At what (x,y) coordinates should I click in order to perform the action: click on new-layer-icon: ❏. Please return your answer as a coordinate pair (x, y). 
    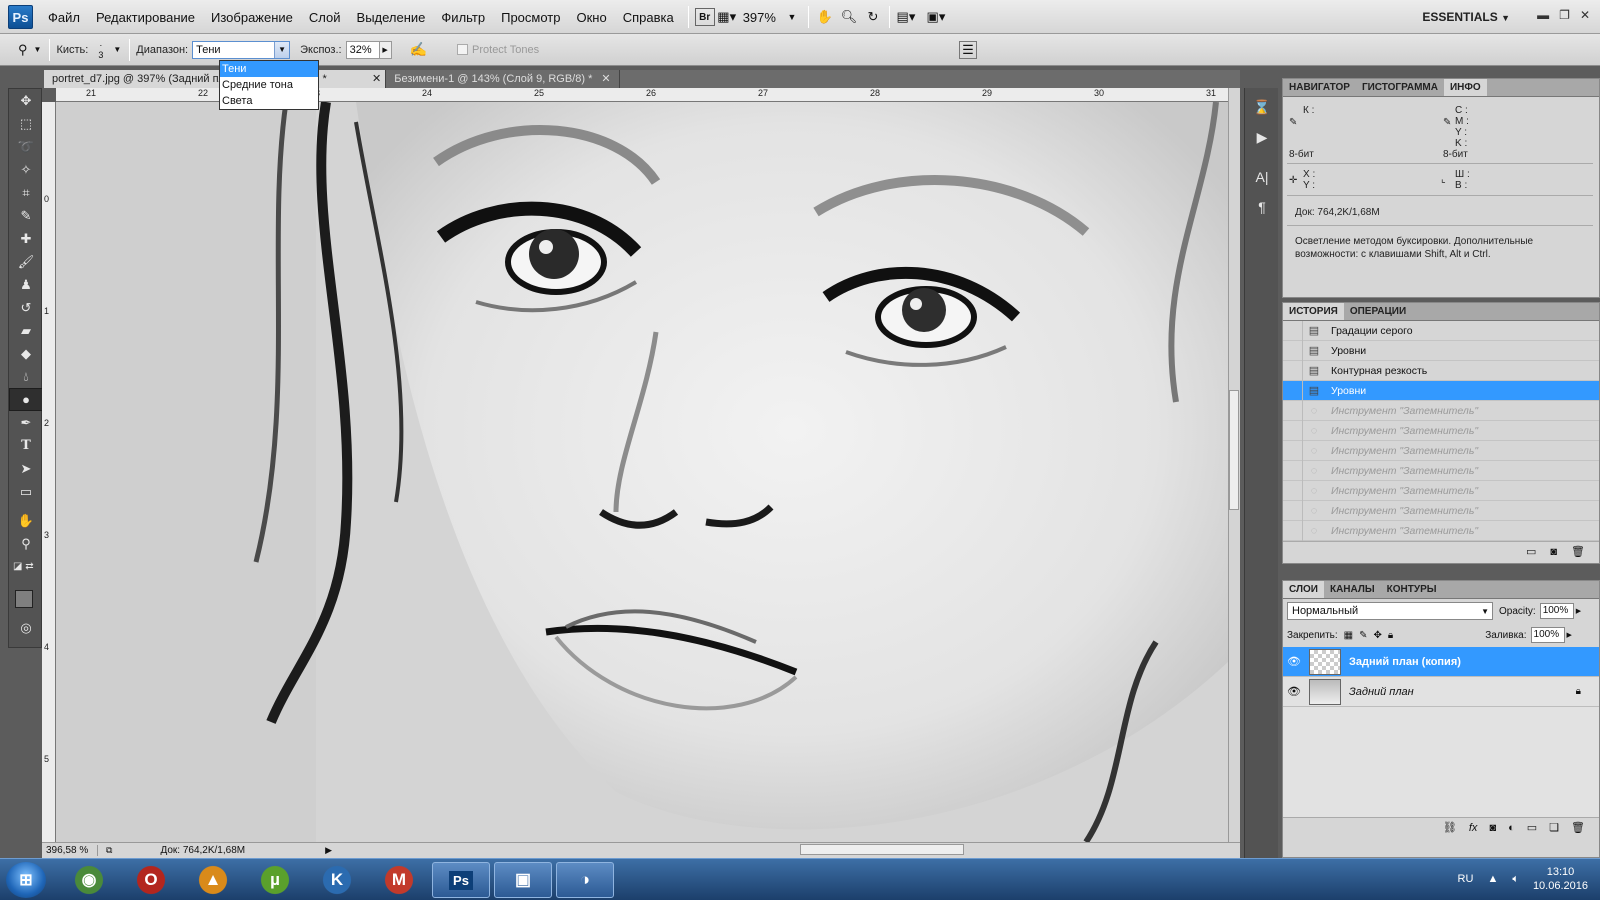
    Looking at the image, I should click on (1554, 827).